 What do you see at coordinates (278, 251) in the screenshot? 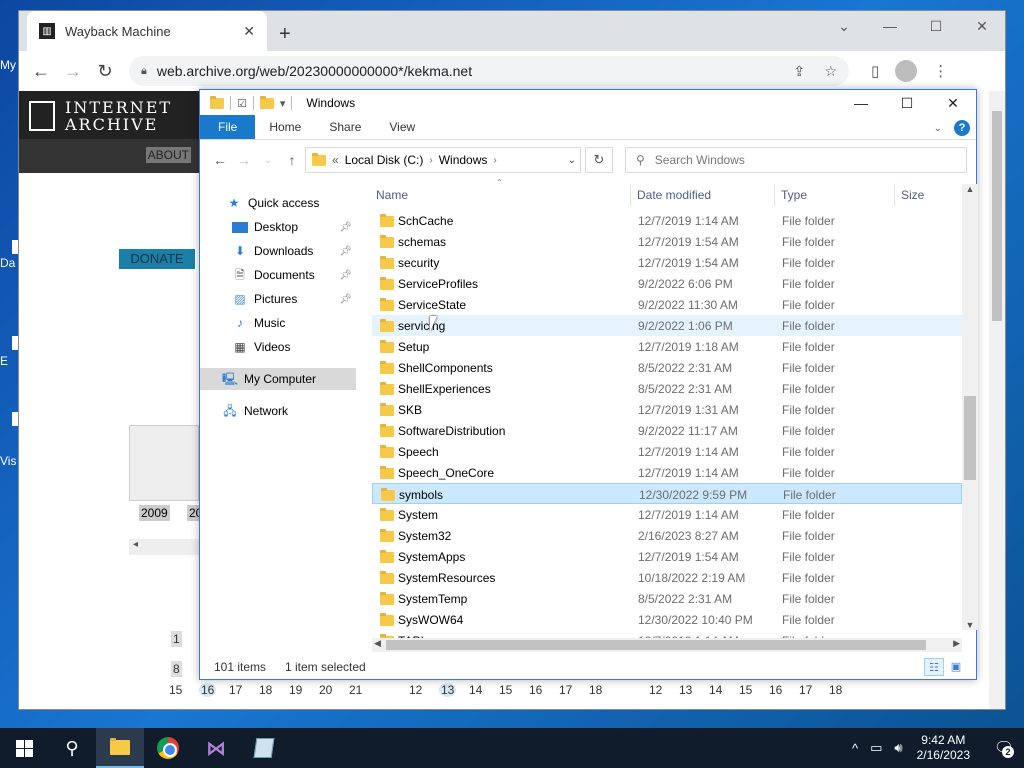
I see `nav-downloads: ⬇ Downloads 📌︎` at bounding box center [278, 251].